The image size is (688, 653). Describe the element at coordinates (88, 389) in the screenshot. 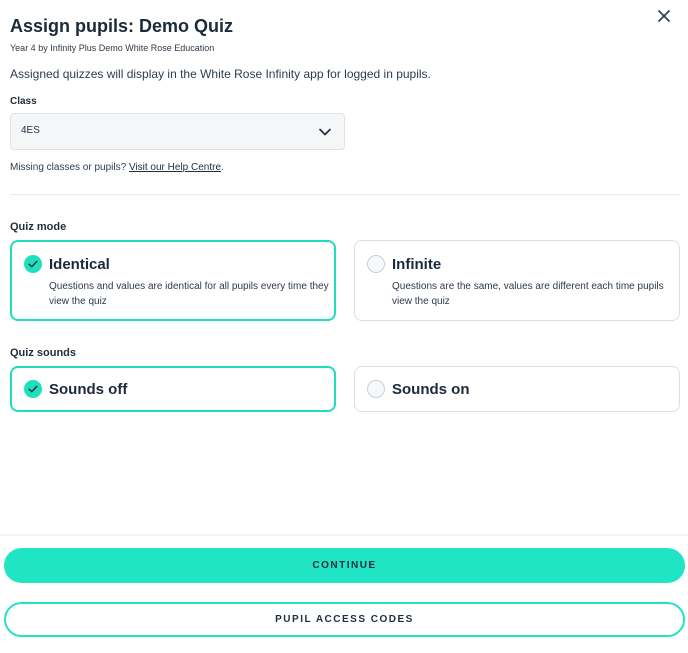

I see `option-title: Sounds off` at that location.